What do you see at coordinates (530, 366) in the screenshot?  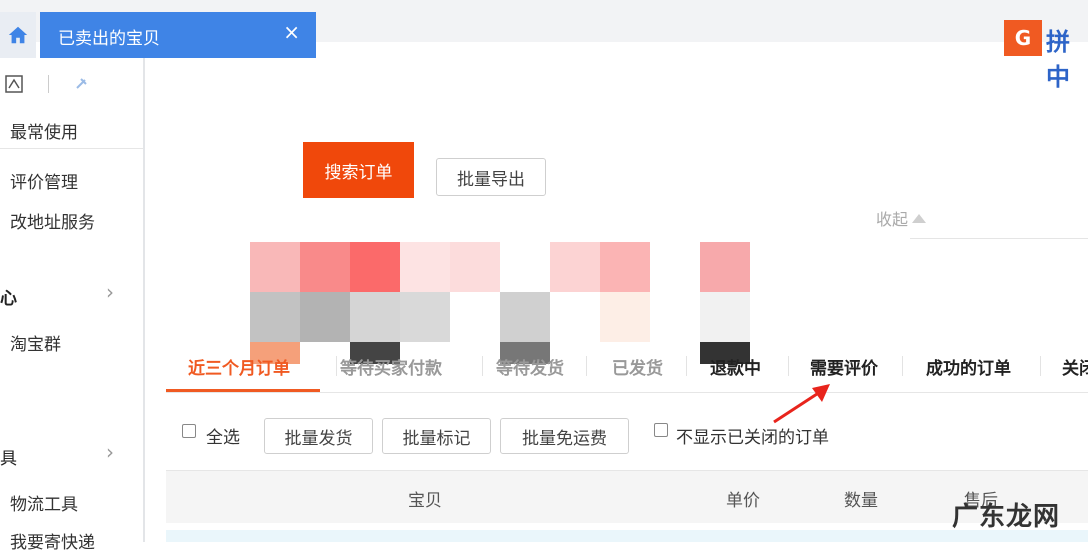 I see `tab-awaiting-shipment: 等待发货` at bounding box center [530, 366].